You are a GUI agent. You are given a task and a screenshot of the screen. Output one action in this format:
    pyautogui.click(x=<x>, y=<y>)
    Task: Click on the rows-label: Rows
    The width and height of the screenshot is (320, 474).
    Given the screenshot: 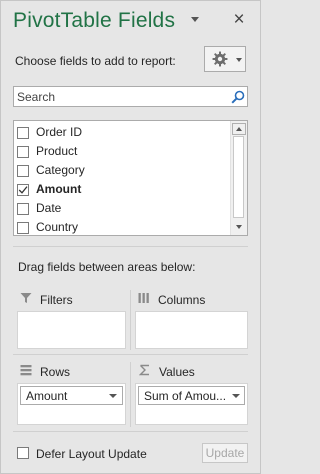 What is the action you would take?
    pyautogui.click(x=55, y=372)
    